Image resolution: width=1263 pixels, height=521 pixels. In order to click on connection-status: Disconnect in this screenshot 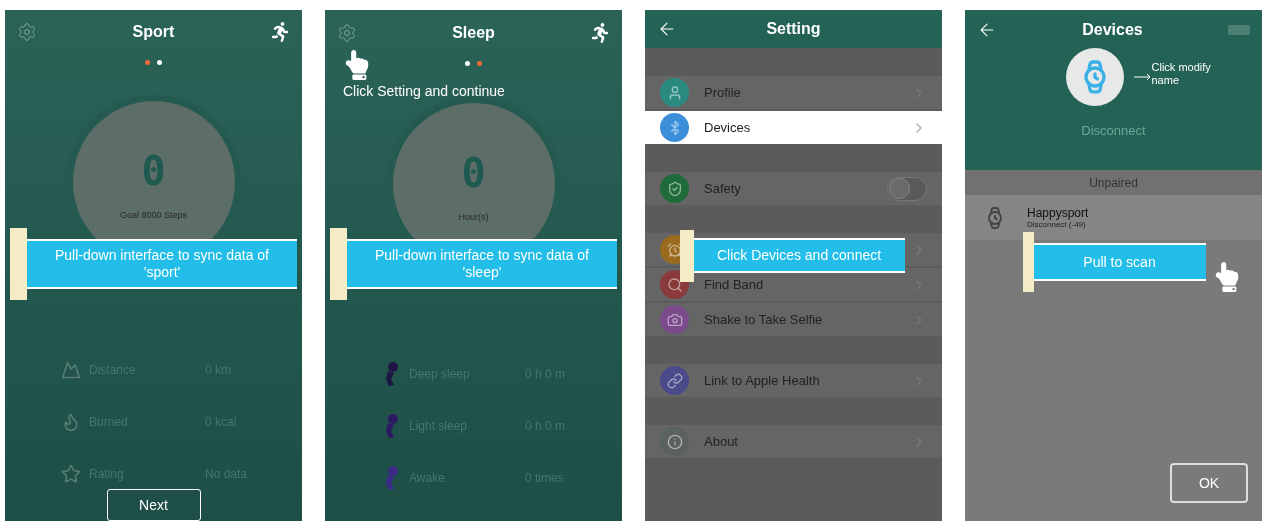, I will do `click(1113, 131)`.